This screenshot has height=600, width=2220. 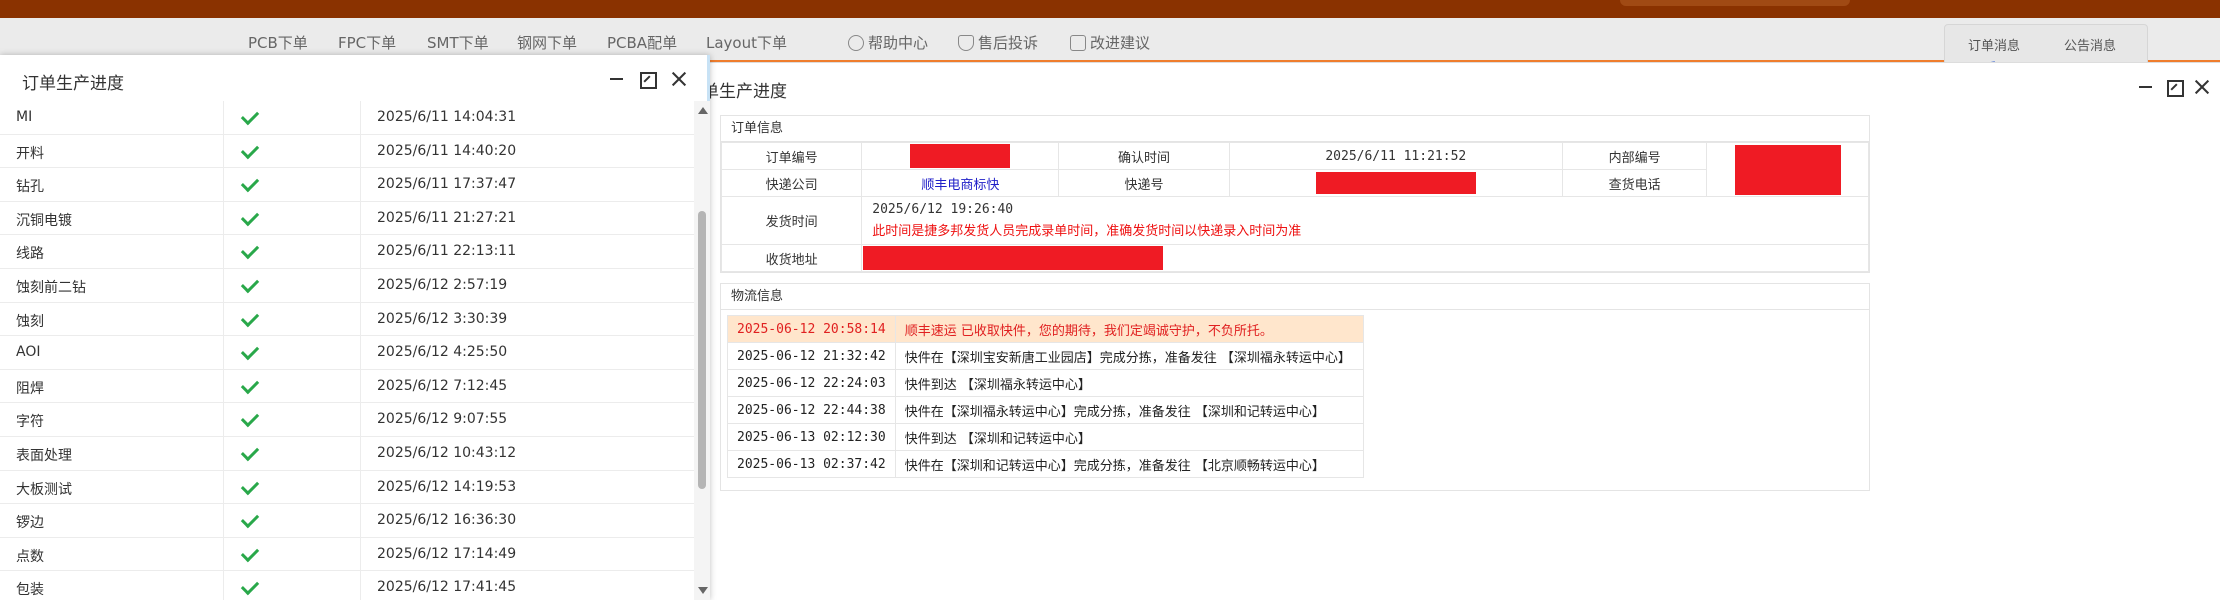 I want to click on top-search-box, so click(x=1735, y=3).